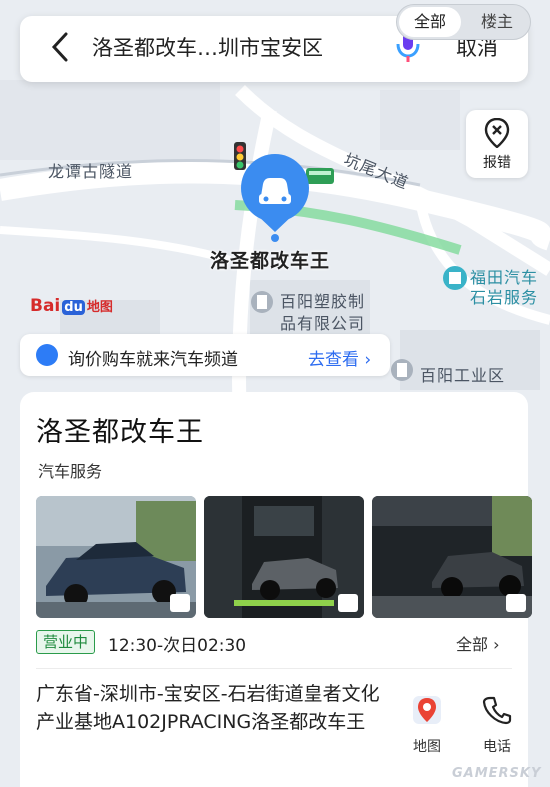  I want to click on nearby-factory-line2: 品有限公司, so click(323, 323).